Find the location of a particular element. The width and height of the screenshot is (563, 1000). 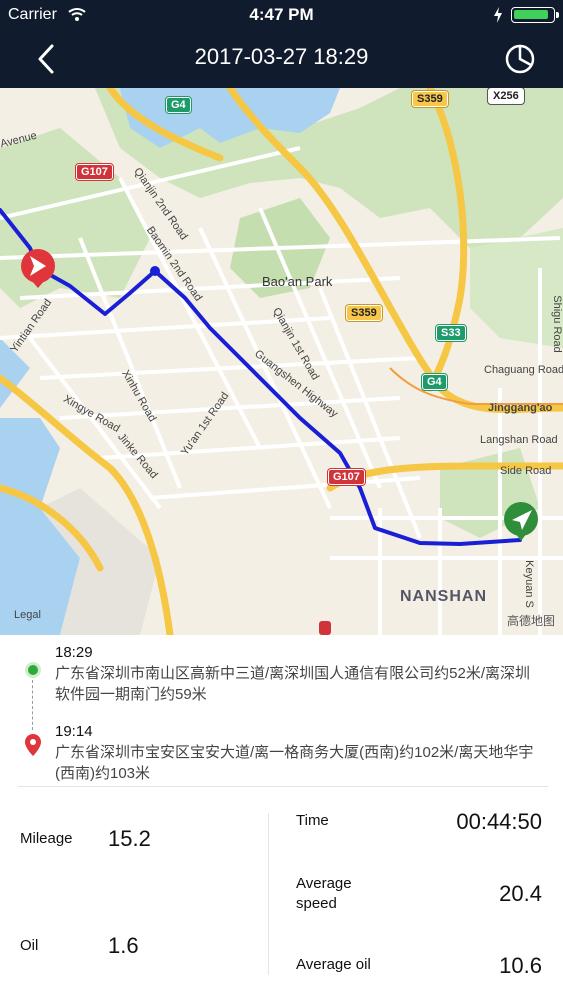

road-label: Chaguang Road is located at coordinates (523, 370).